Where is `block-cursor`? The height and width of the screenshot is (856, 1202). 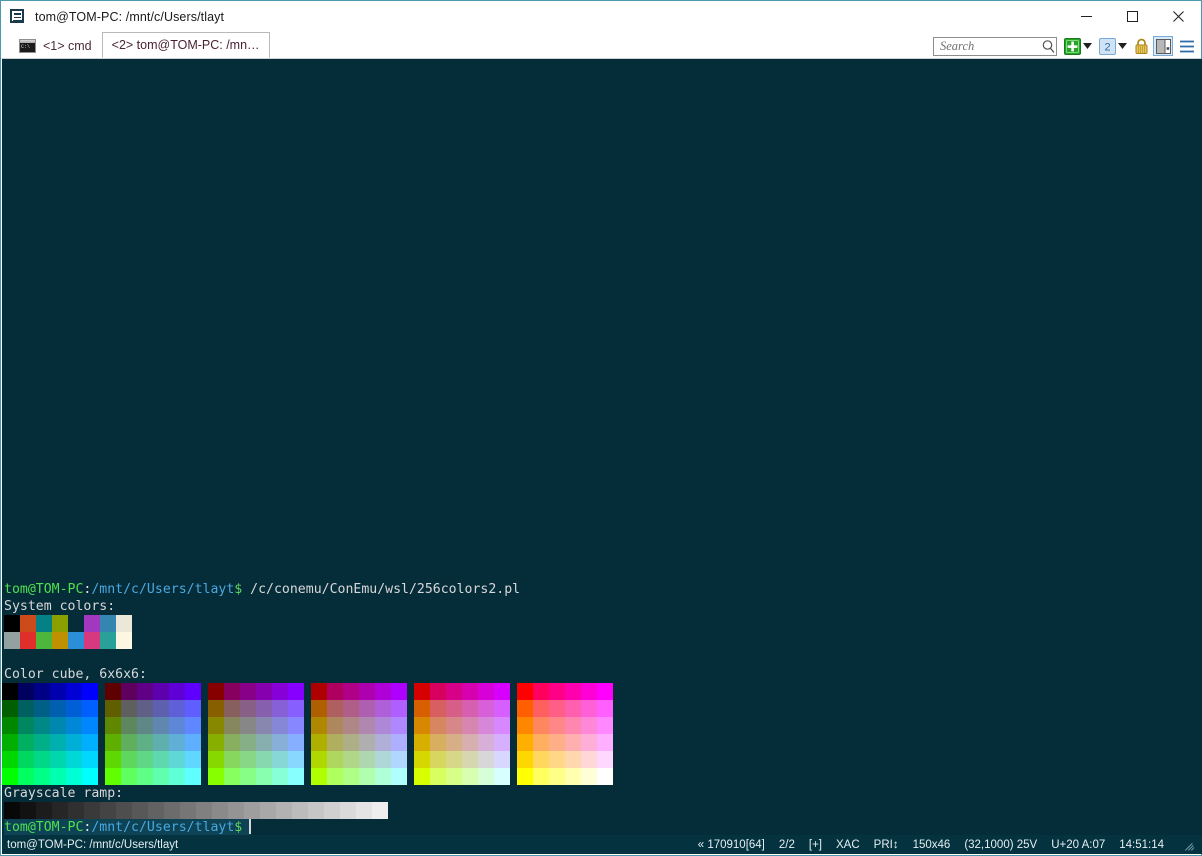 block-cursor is located at coordinates (250, 826).